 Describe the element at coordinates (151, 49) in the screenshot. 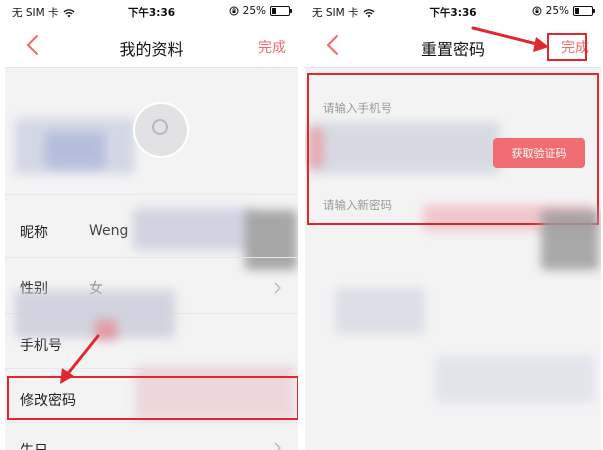

I see `page-title: 我的资料` at that location.